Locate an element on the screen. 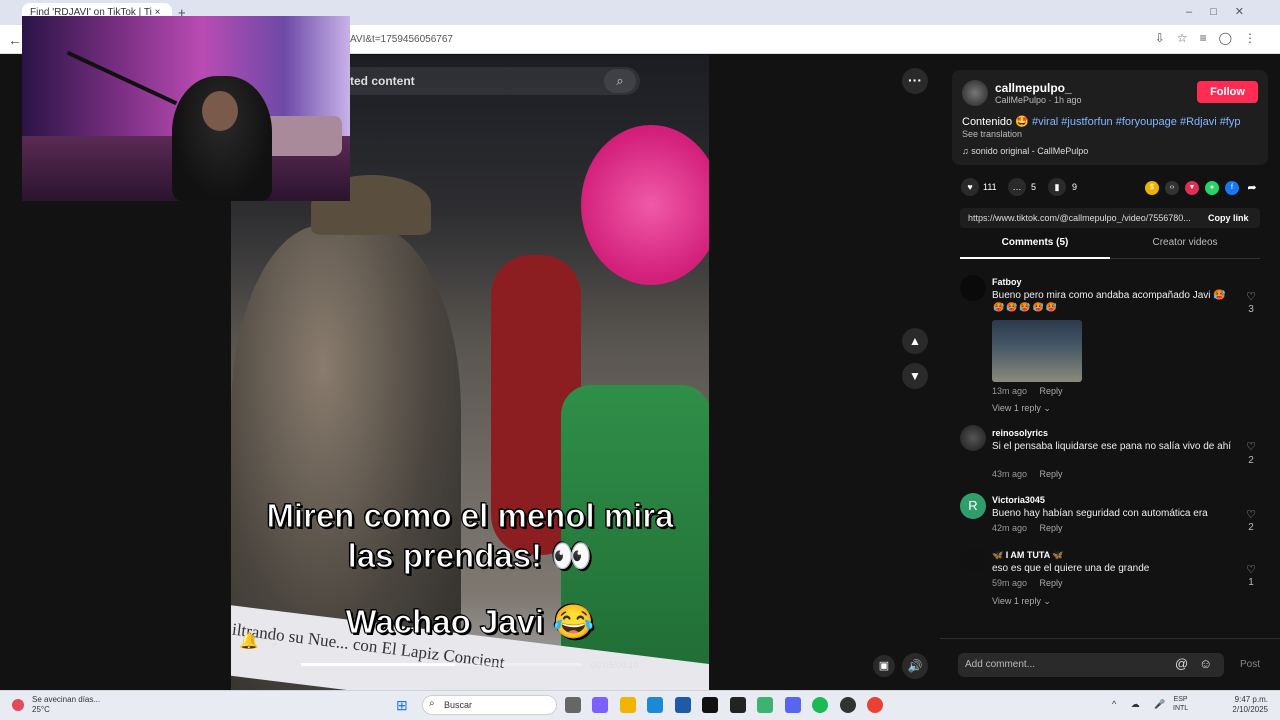 This screenshot has height=720, width=1280. chrome-icon is located at coordinates (875, 705).